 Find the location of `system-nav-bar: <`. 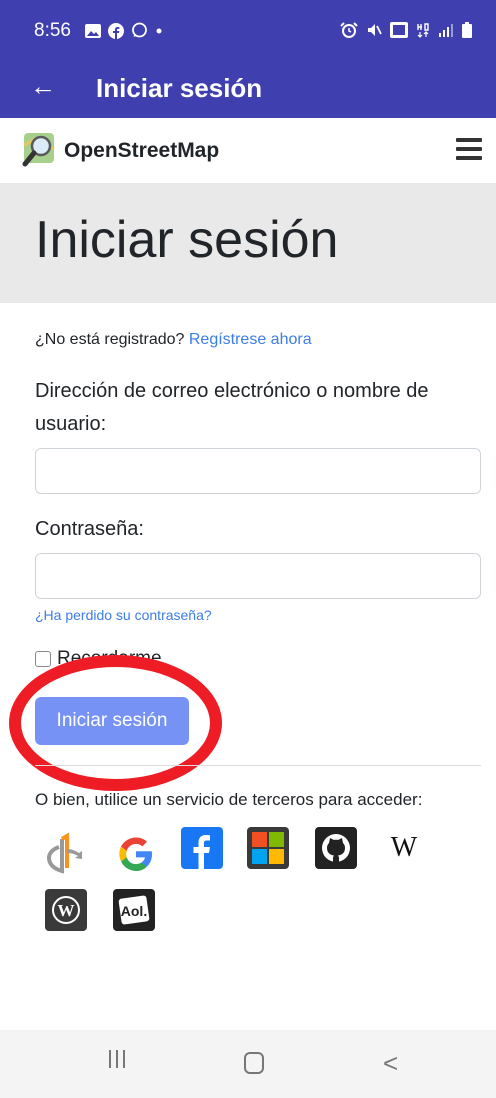

system-nav-bar: < is located at coordinates (248, 1064).